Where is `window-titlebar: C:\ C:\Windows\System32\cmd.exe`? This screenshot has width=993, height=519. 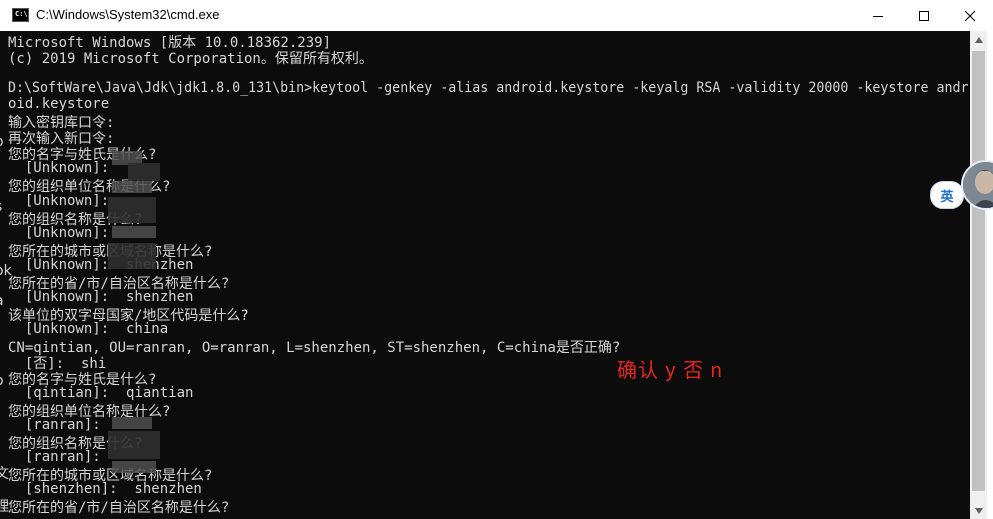 window-titlebar: C:\ C:\Windows\System32\cmd.exe is located at coordinates (496, 16).